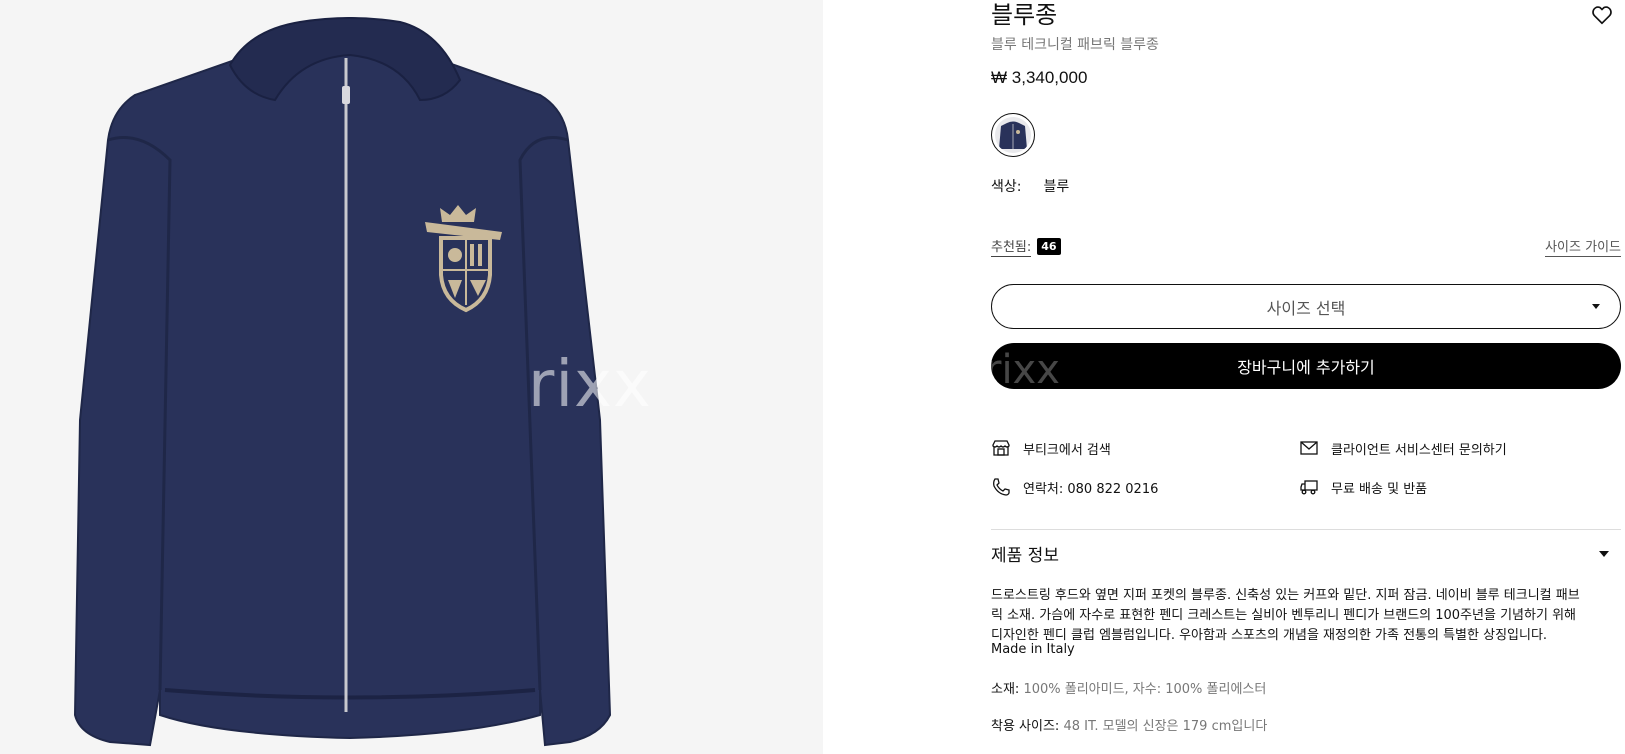 This screenshot has height=754, width=1625. What do you see at coordinates (1602, 15) in the screenshot?
I see `heart-icon` at bounding box center [1602, 15].